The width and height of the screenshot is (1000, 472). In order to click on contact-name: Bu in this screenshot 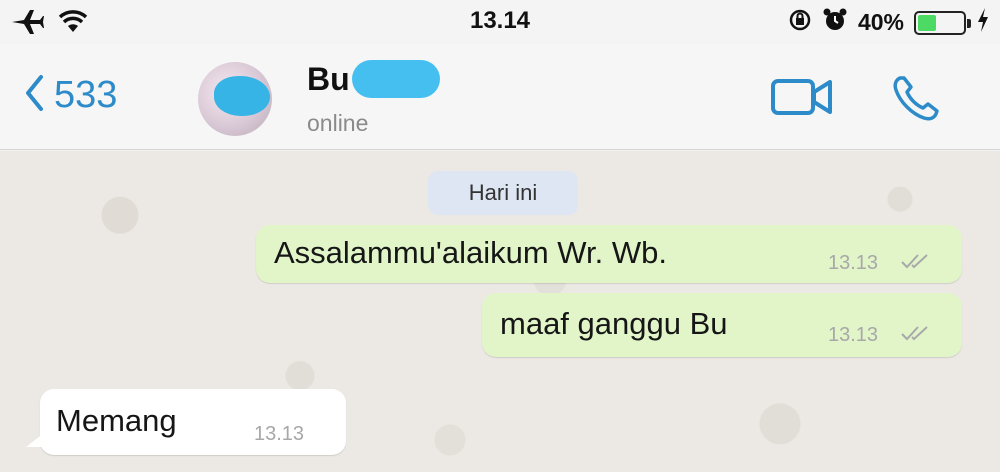, I will do `click(328, 78)`.